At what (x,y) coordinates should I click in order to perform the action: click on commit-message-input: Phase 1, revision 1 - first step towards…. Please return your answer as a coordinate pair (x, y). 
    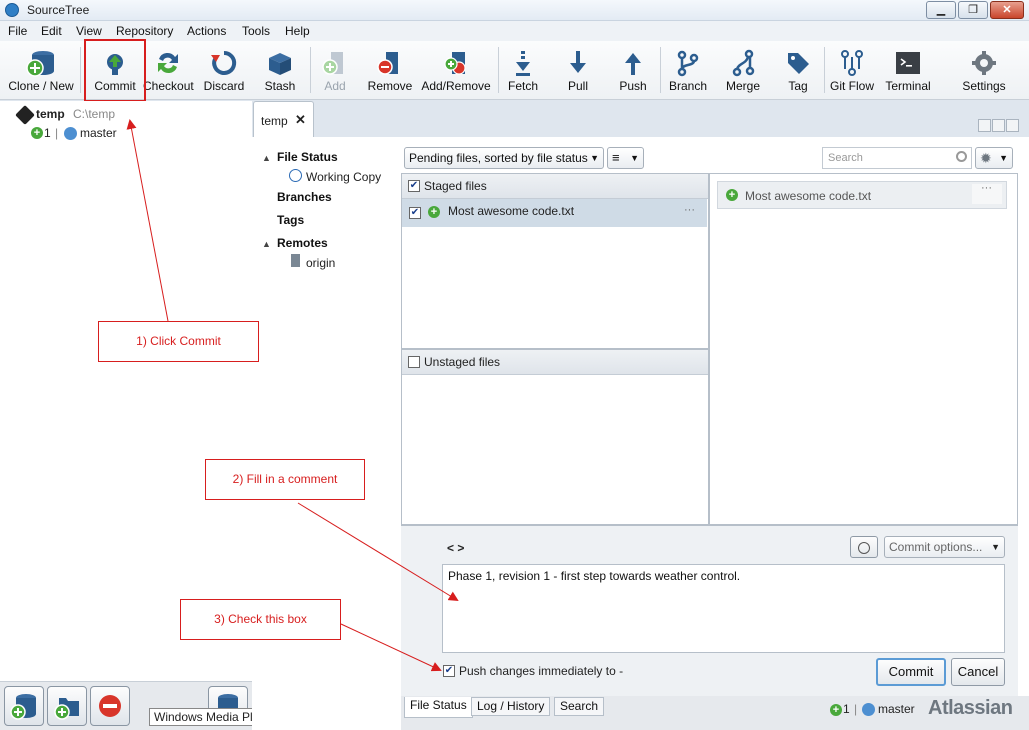
    Looking at the image, I should click on (723, 608).